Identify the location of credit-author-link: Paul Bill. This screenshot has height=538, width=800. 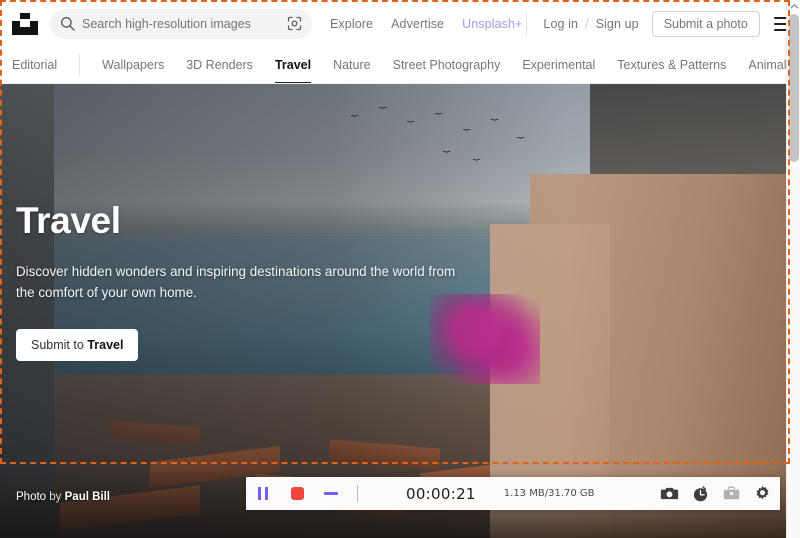
(87, 497).